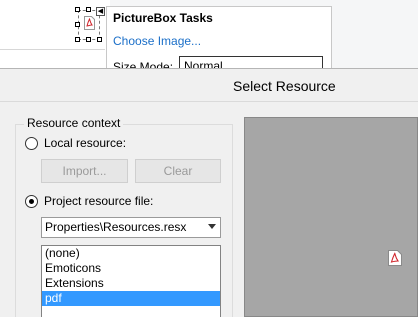  Describe the element at coordinates (284, 86) in the screenshot. I see `dialog-title: Select Resource` at that location.